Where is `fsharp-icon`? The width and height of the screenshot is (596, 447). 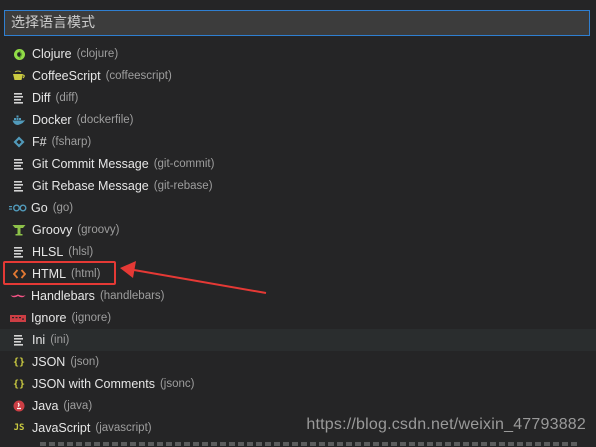
fsharp-icon is located at coordinates (19, 142).